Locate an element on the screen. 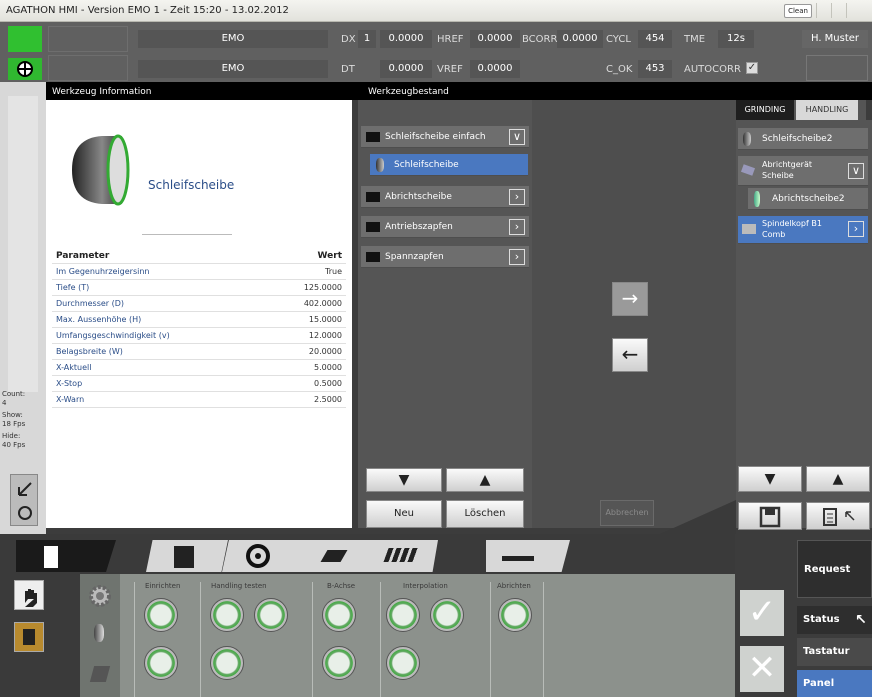 Image resolution: width=872 pixels, height=697 pixels. panel-button: Panel is located at coordinates (834, 683).